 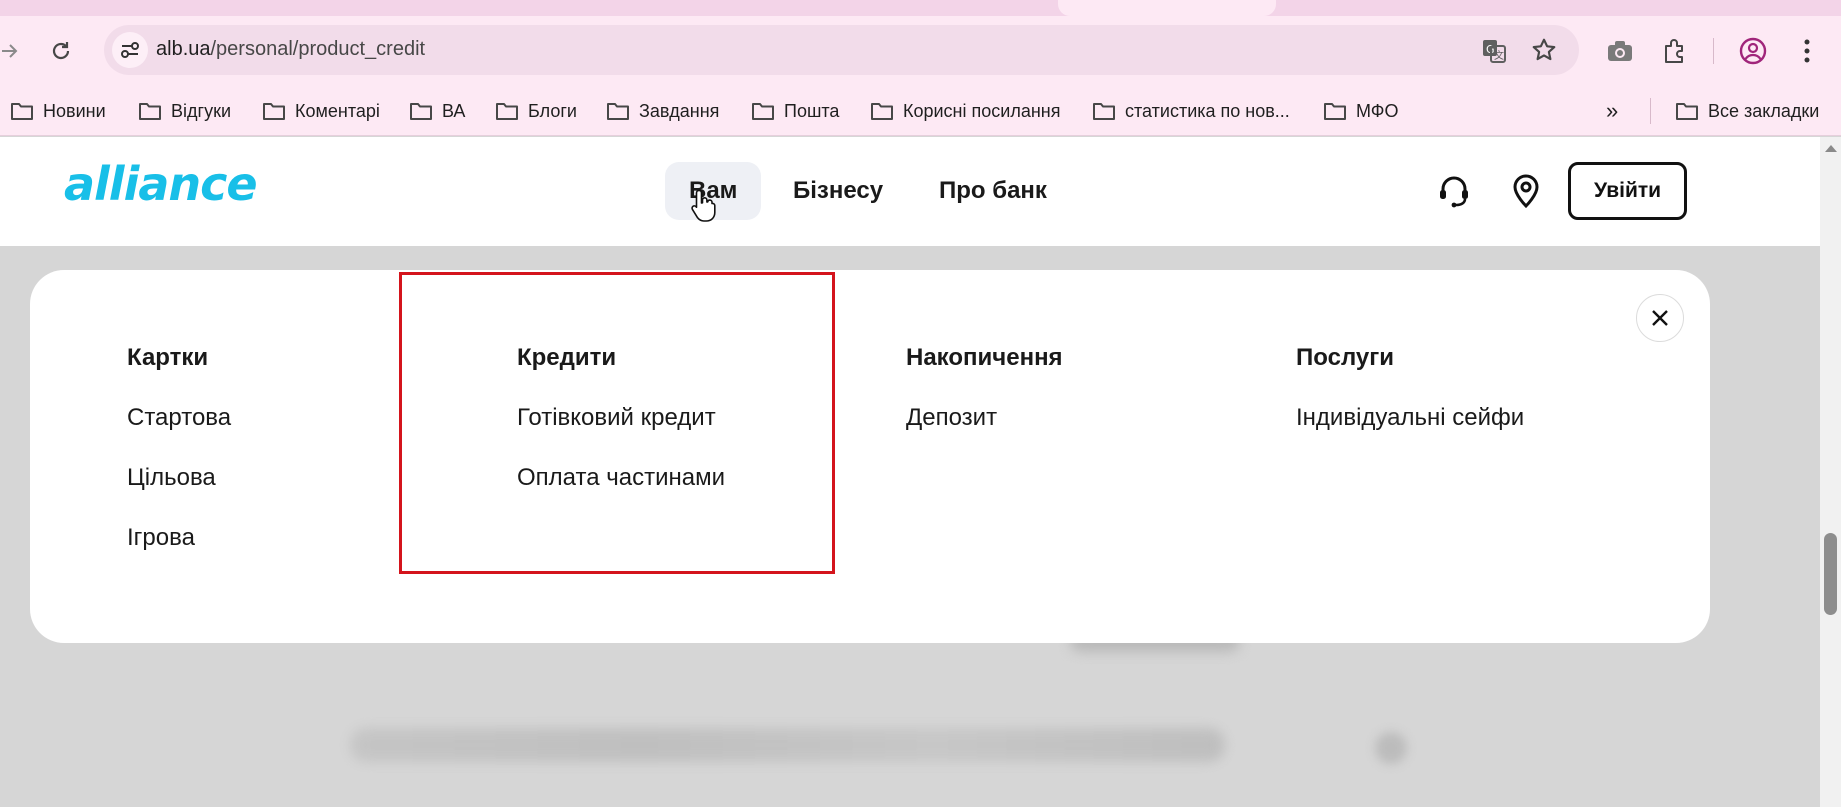 I want to click on bookmark-folder: Відгуки, so click(x=184, y=111).